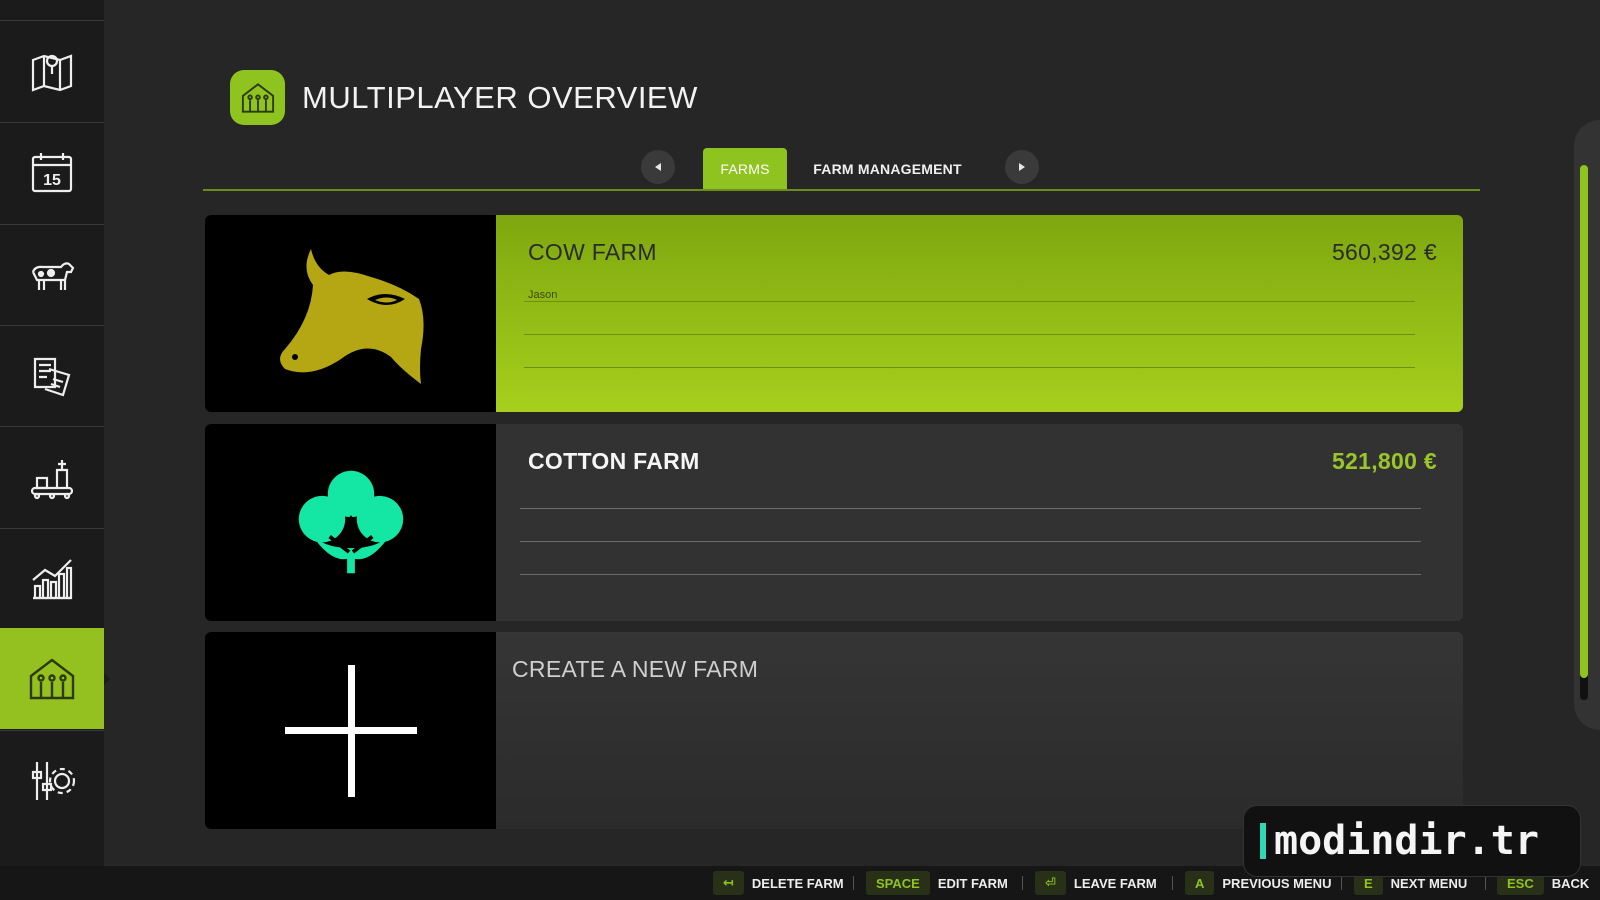 The width and height of the screenshot is (1600, 900). Describe the element at coordinates (1384, 461) in the screenshot. I see `farm-money: 521,800 €` at that location.